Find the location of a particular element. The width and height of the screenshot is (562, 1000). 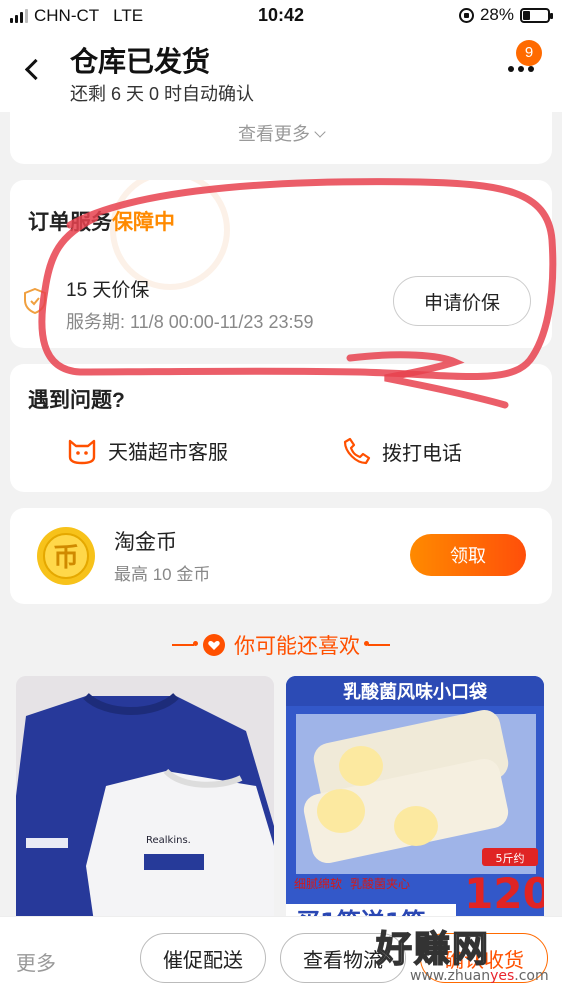

phone-icon is located at coordinates (357, 451).